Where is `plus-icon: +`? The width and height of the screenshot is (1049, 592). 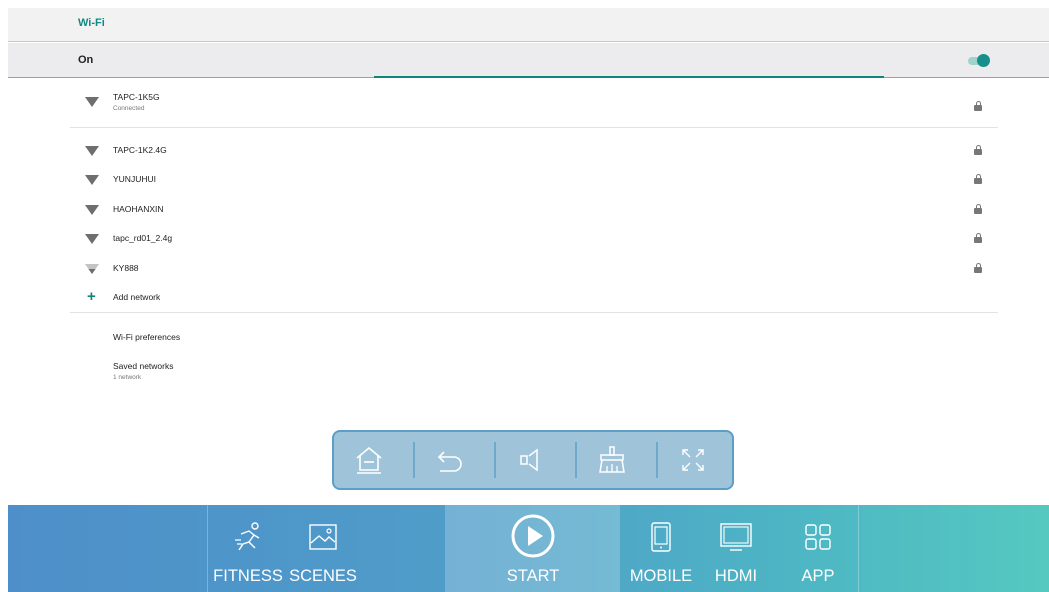
plus-icon: + is located at coordinates (91, 296).